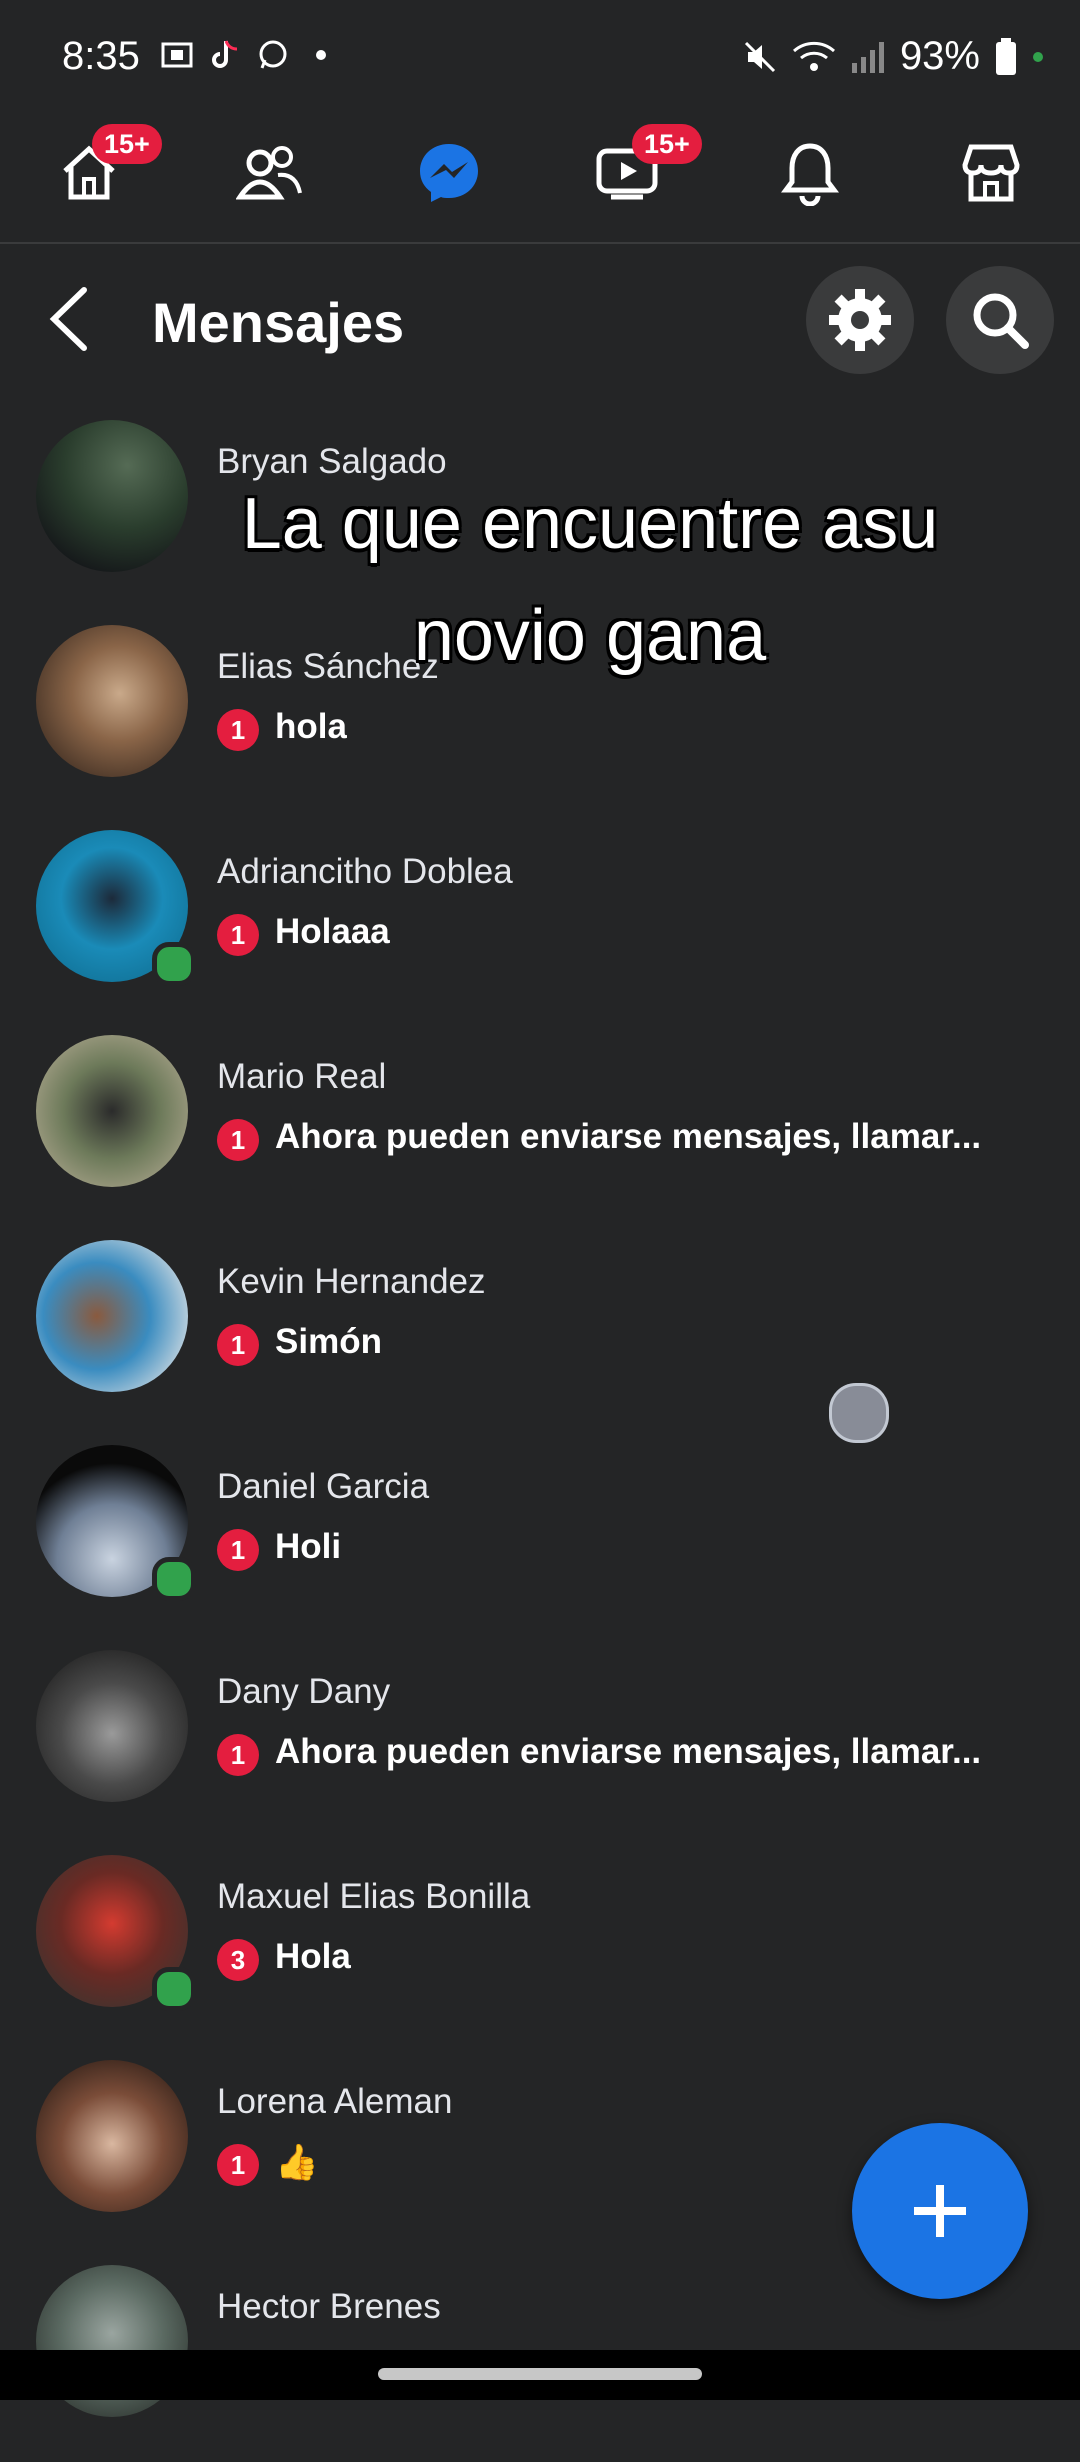 This screenshot has height=2462, width=1080. What do you see at coordinates (321, 55) in the screenshot?
I see `dot-icon` at bounding box center [321, 55].